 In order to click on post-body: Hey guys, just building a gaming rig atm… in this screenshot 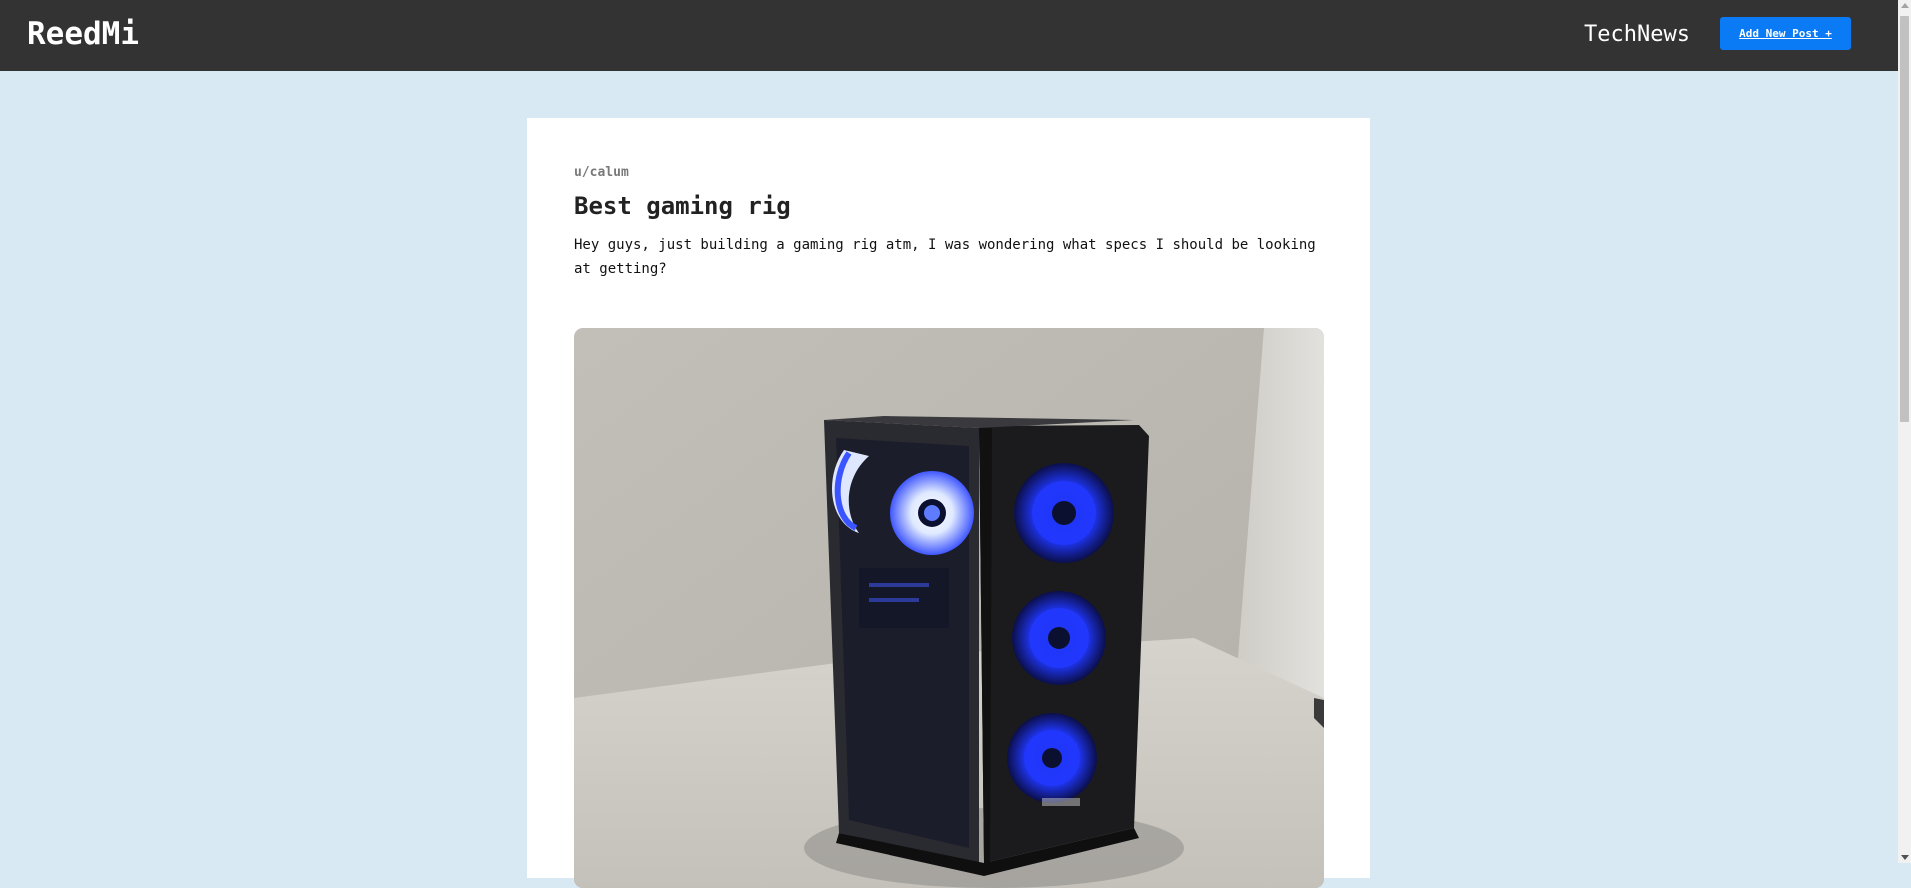, I will do `click(945, 257)`.